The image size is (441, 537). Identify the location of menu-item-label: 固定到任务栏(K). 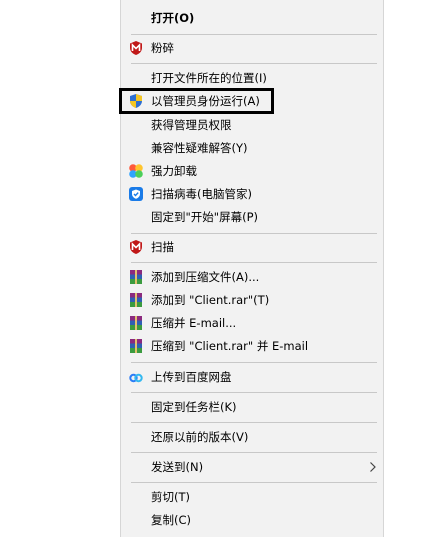
(194, 407).